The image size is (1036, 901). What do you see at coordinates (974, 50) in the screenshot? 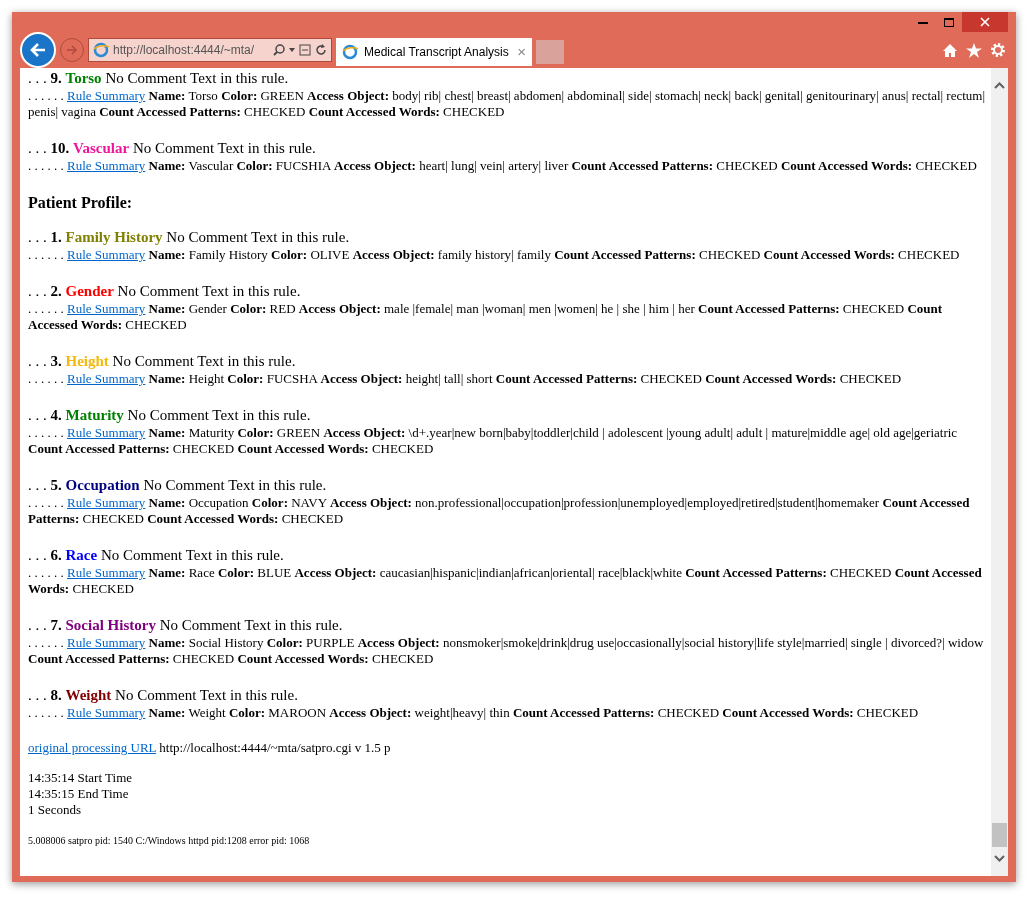
I see `star-icon` at bounding box center [974, 50].